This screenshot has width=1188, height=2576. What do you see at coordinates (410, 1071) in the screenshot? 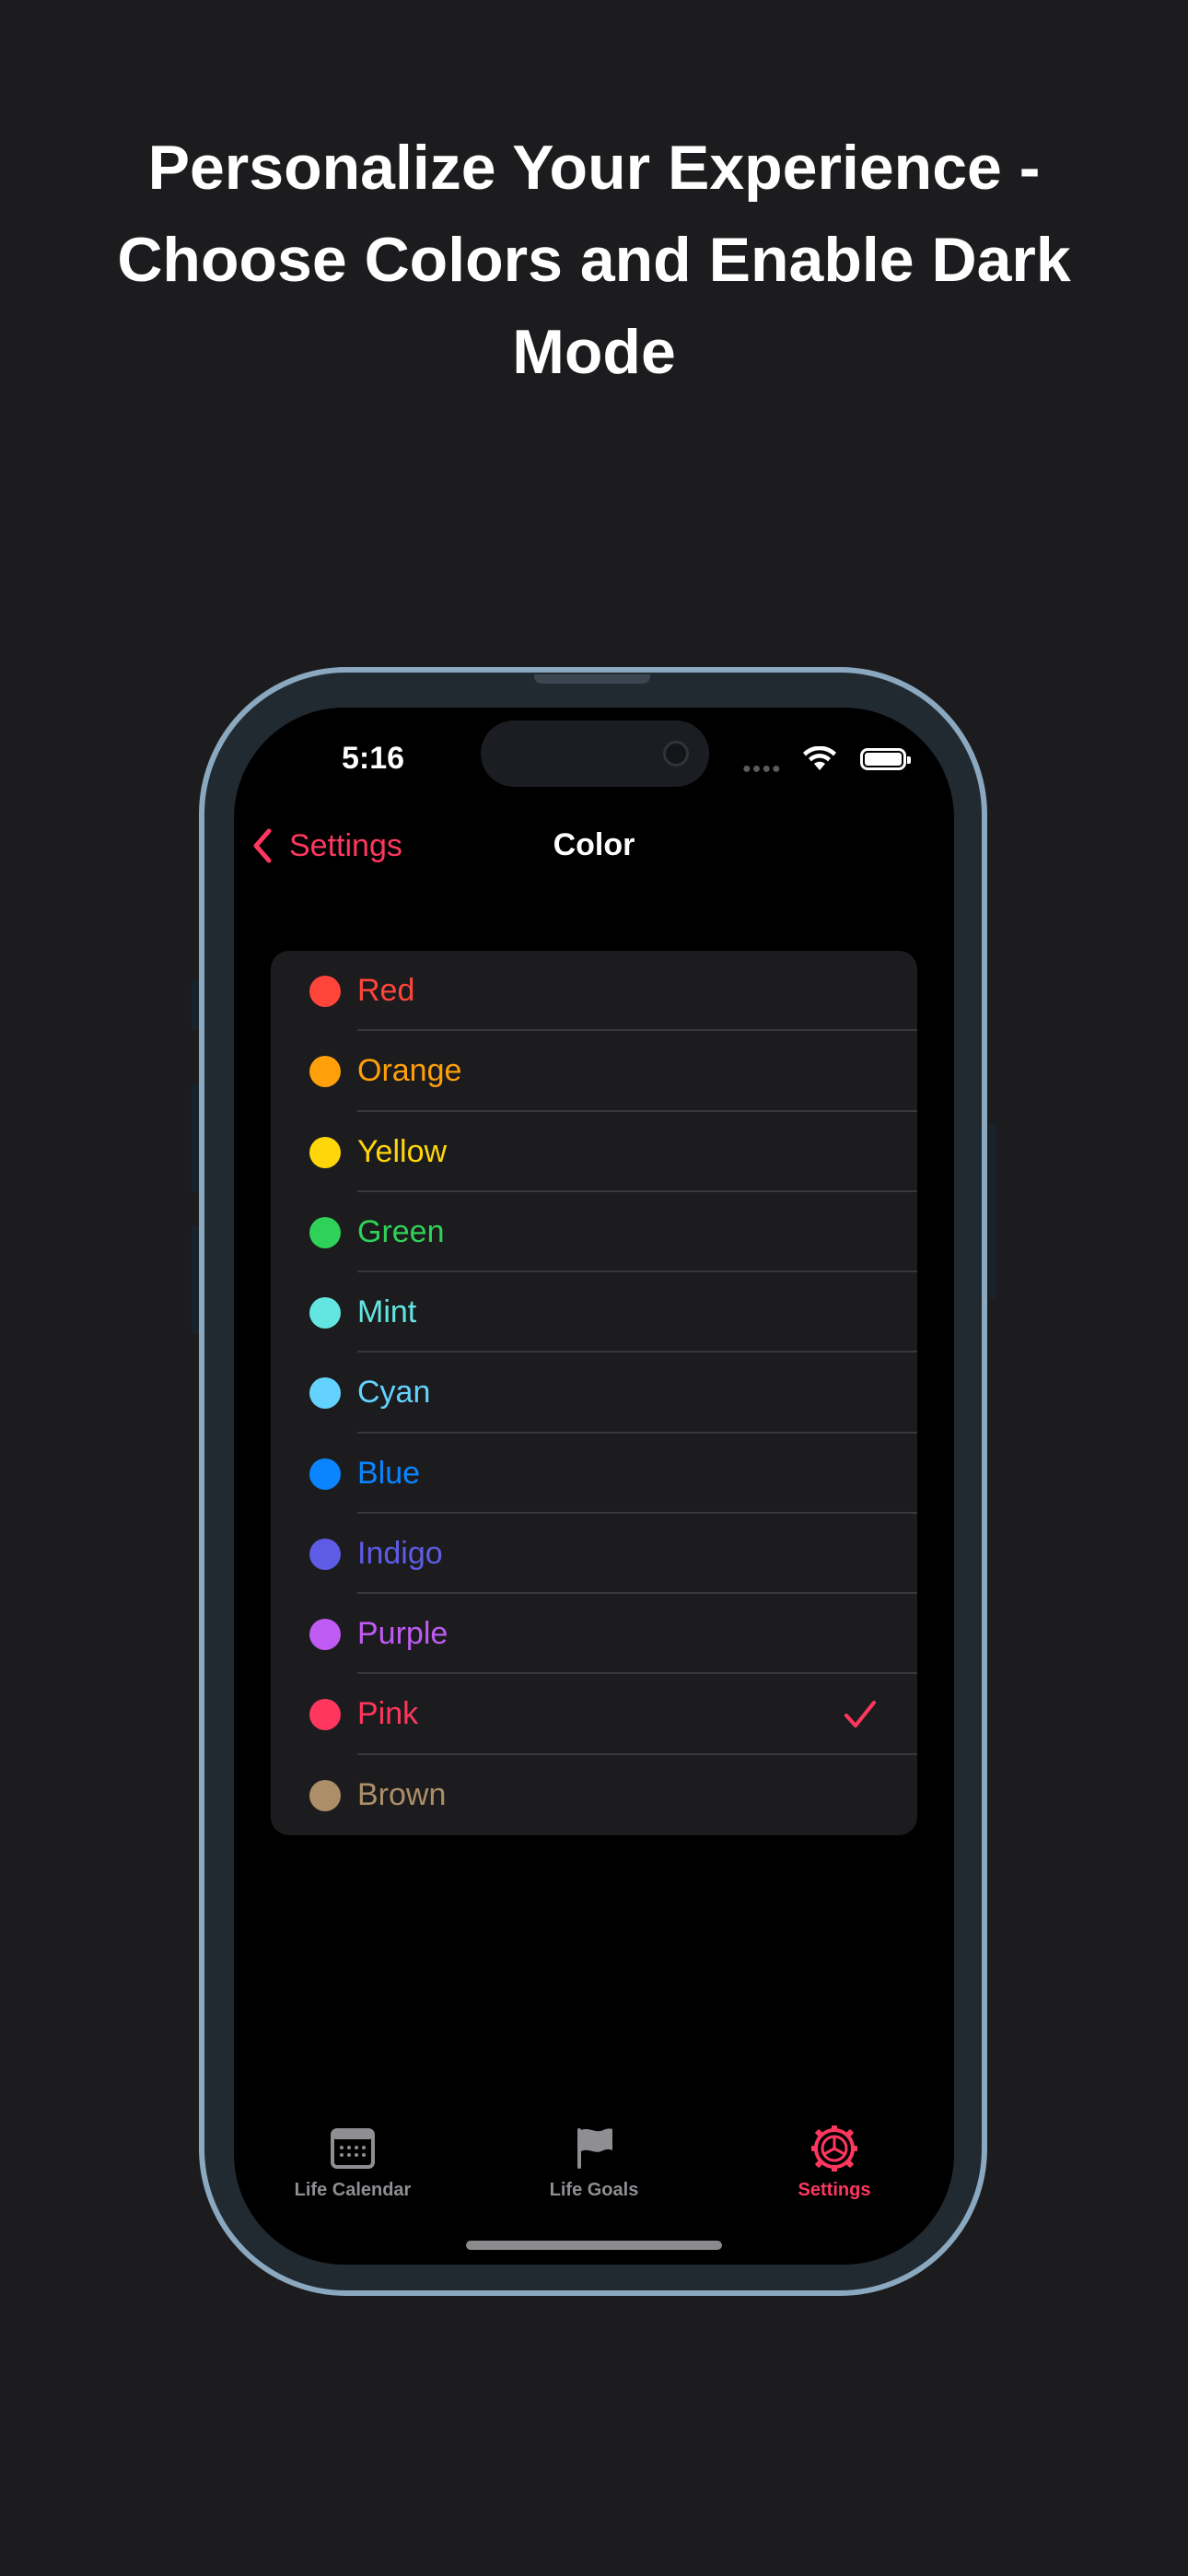
I see `color-option-label: Orange` at bounding box center [410, 1071].